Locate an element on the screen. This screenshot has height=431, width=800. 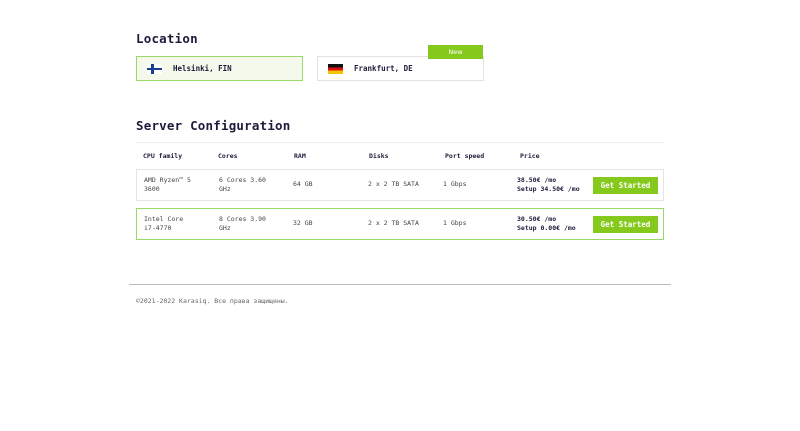
ram-cell: 32 GB is located at coordinates (303, 223).